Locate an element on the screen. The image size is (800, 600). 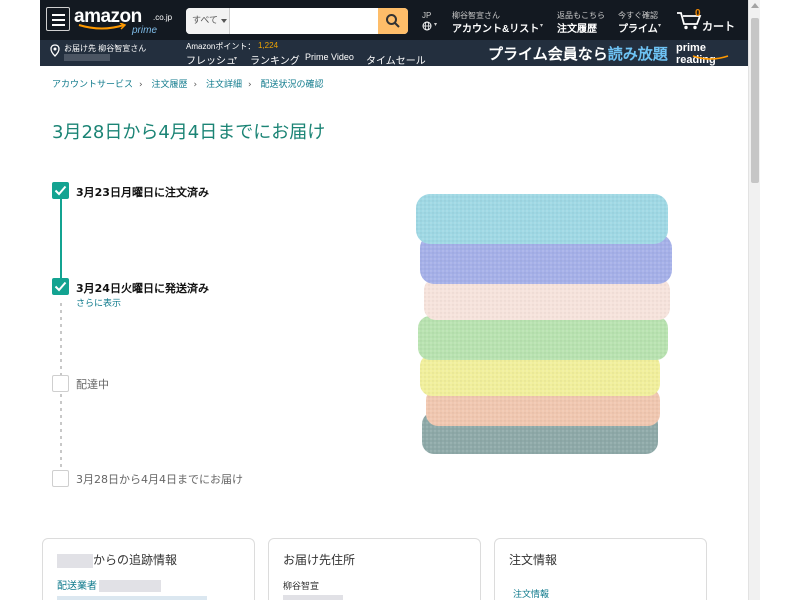
step-in-transit-checkbox is located at coordinates (60, 383).